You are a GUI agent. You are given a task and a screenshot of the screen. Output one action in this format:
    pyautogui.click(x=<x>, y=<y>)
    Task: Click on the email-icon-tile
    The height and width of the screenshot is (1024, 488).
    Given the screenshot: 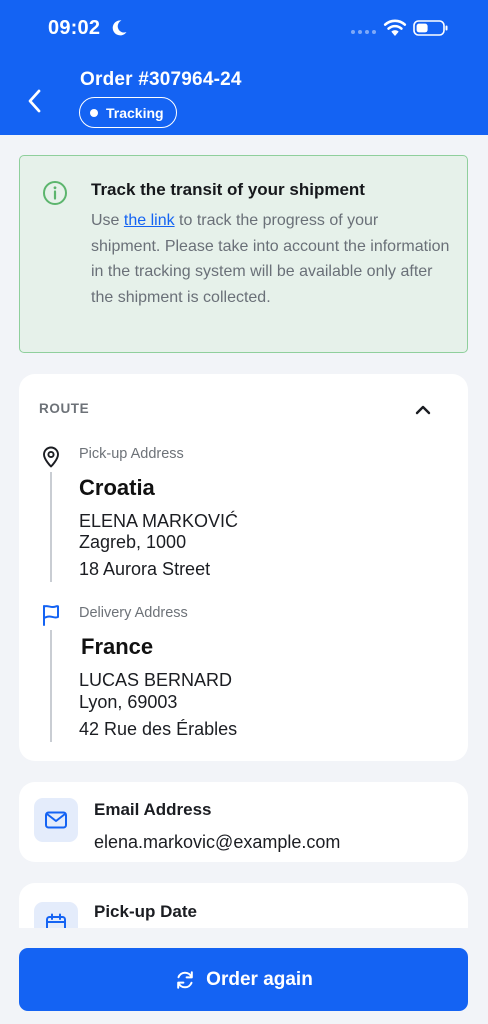 What is the action you would take?
    pyautogui.click(x=56, y=820)
    